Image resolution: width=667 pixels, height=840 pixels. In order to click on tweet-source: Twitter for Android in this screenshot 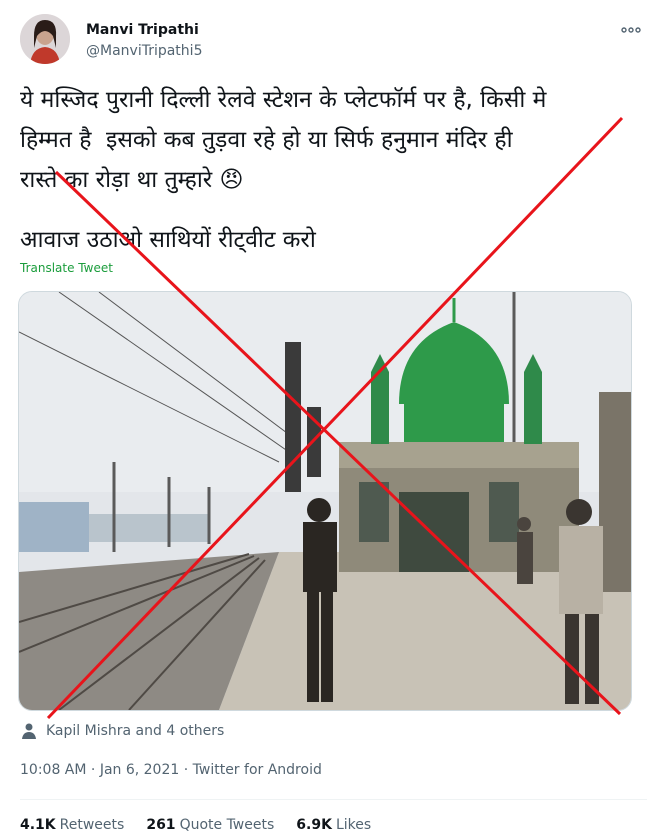, I will do `click(257, 770)`.